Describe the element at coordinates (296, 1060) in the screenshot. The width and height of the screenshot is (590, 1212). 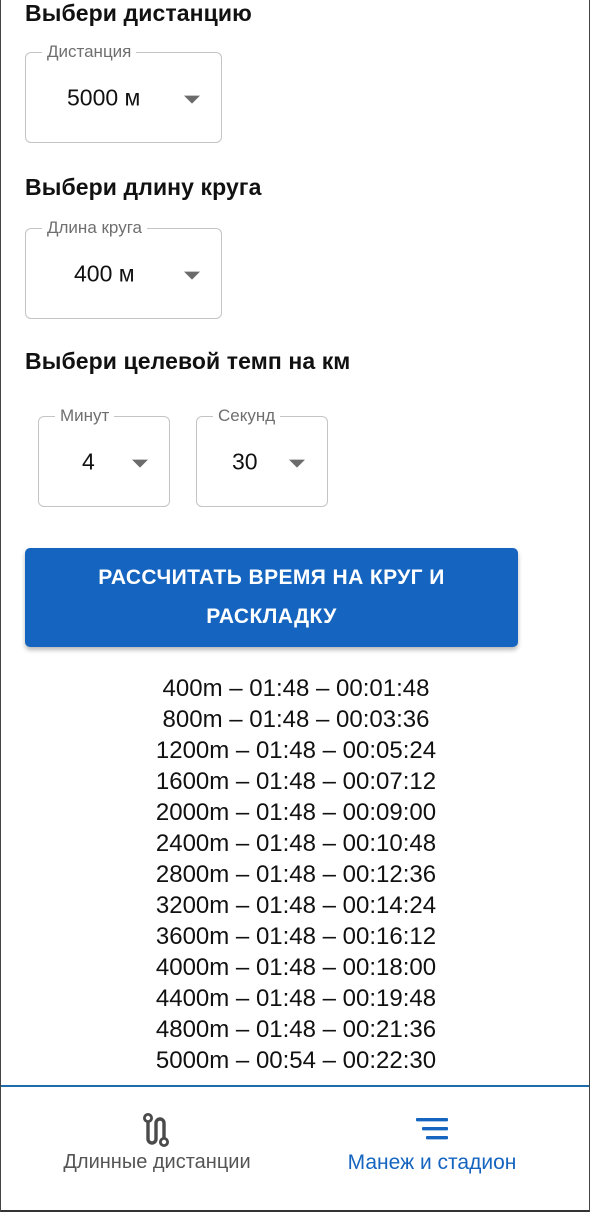
I see `split-row: 5000m – 00:54 – 00:22:30` at that location.